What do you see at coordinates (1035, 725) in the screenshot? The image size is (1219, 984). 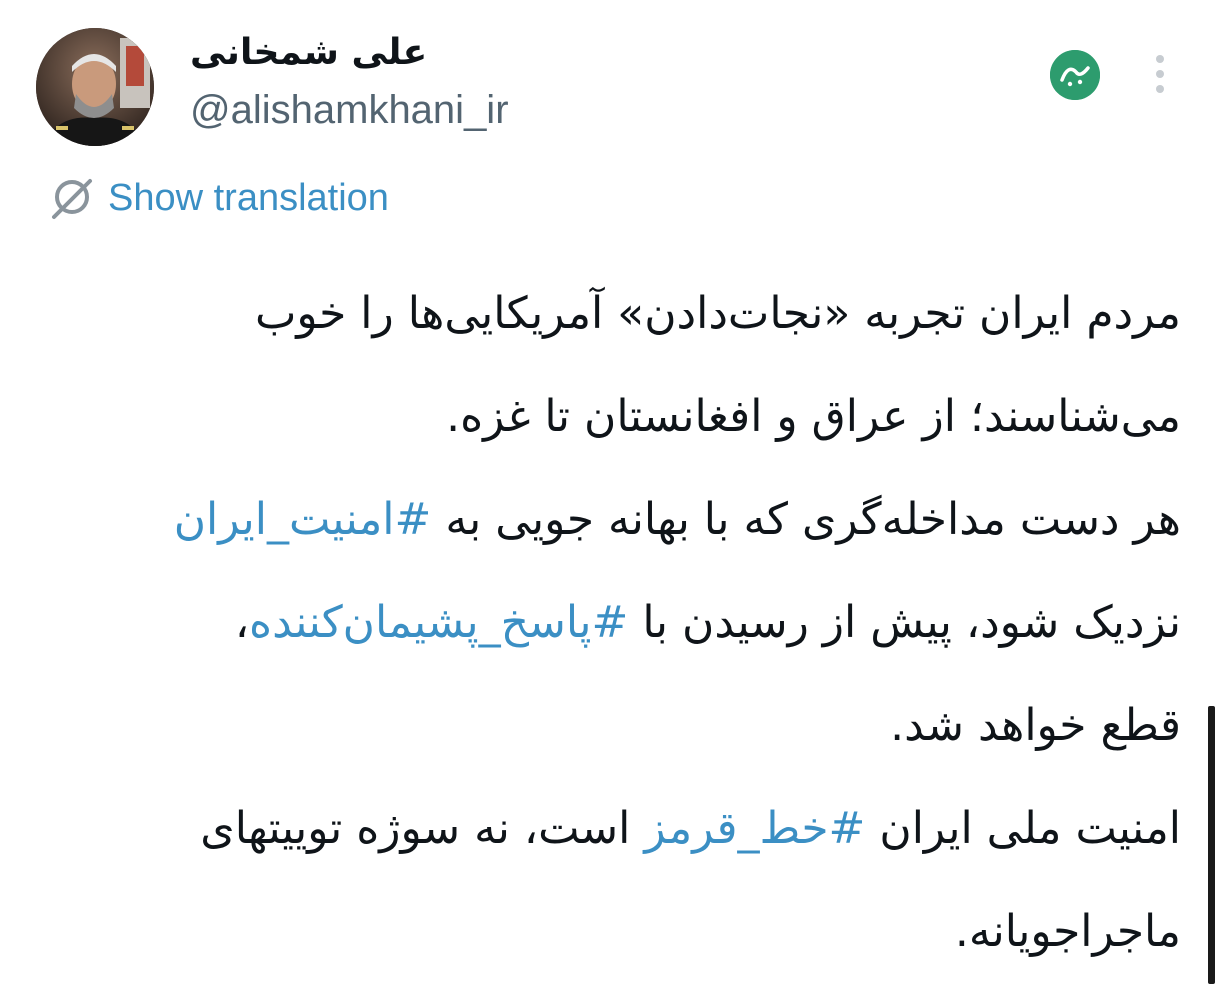 I see `tweet-line: قطع خواهد شد.` at bounding box center [1035, 725].